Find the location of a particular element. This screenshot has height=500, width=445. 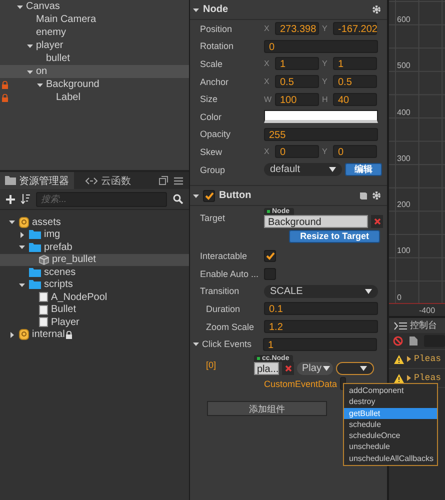

menu-icon is located at coordinates (178, 180).